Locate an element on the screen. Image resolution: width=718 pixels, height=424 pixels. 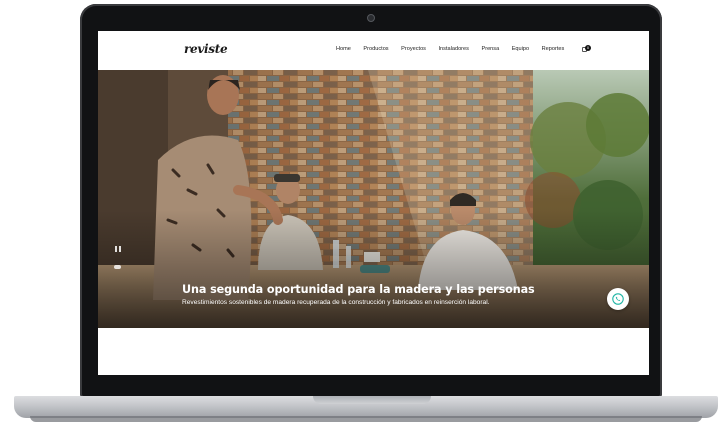
cart-count-badge: 0 is located at coordinates (588, 48).